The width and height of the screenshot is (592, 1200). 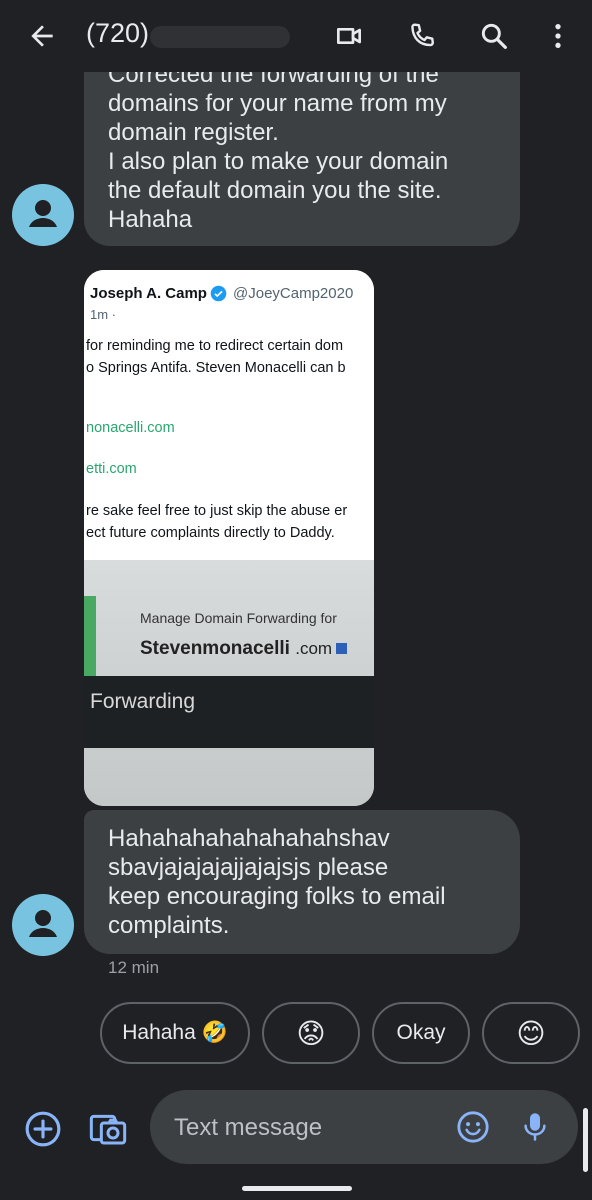 I want to click on smart-reply-chip: Okay, so click(x=421, y=1033).